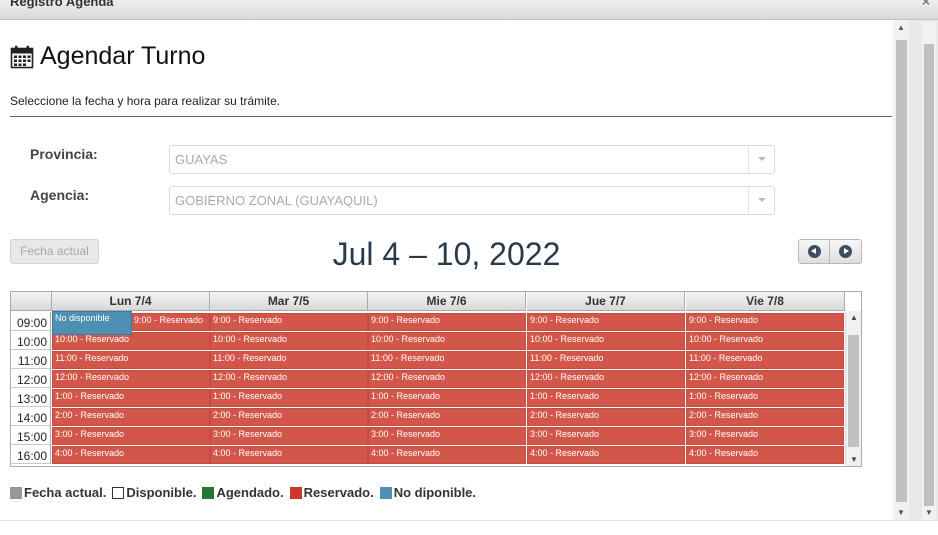  I want to click on legend-label: No diponible., so click(435, 492).